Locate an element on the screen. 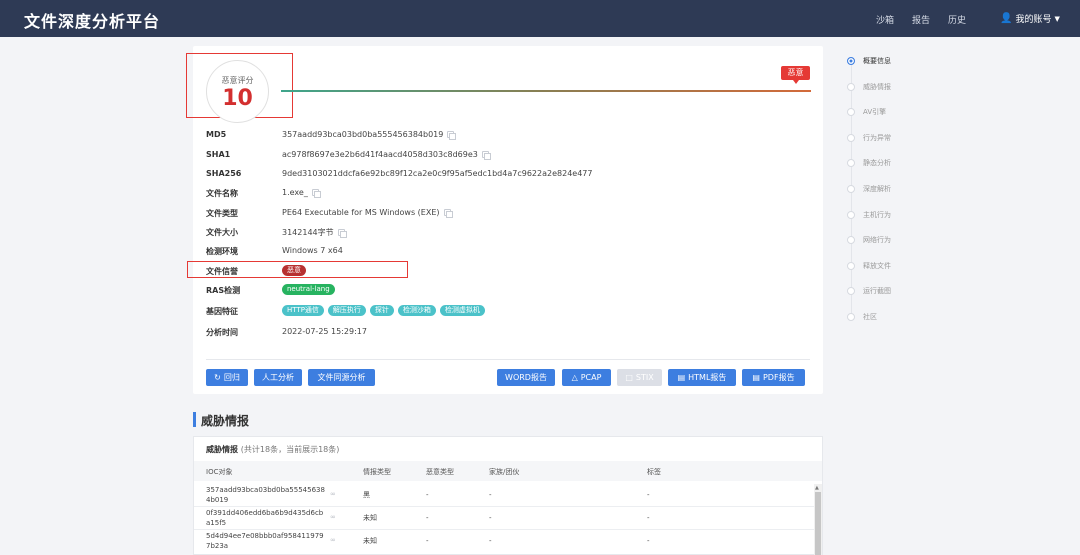  analysis-time-label: 分析时间 is located at coordinates (222, 332).